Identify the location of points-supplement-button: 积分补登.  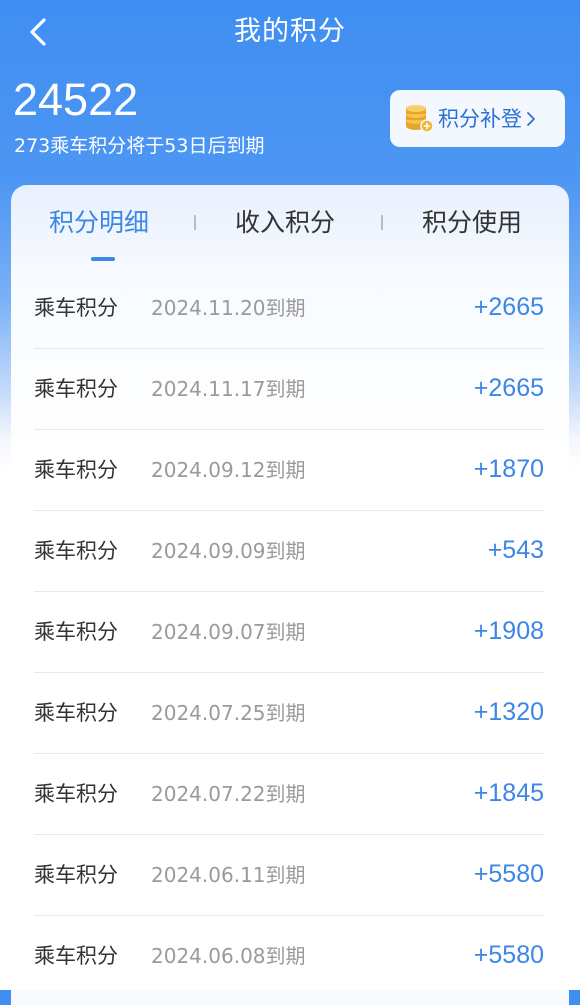
(477, 118).